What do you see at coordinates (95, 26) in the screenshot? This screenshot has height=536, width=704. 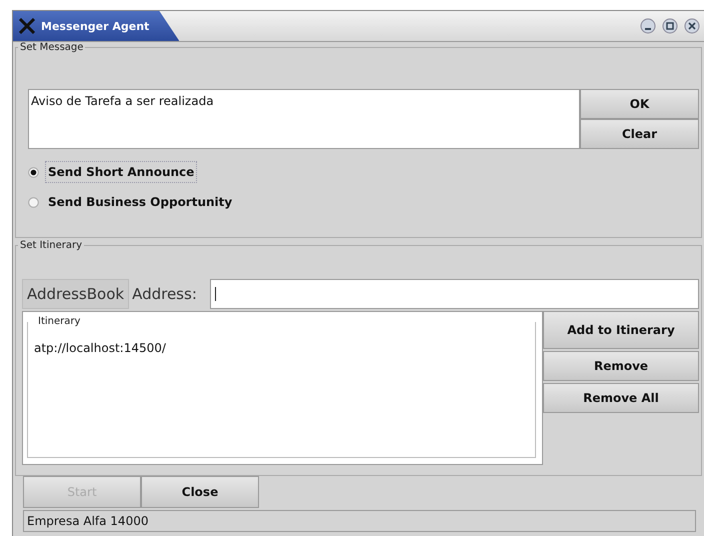 I see `window-title-text: Messenger Agent` at bounding box center [95, 26].